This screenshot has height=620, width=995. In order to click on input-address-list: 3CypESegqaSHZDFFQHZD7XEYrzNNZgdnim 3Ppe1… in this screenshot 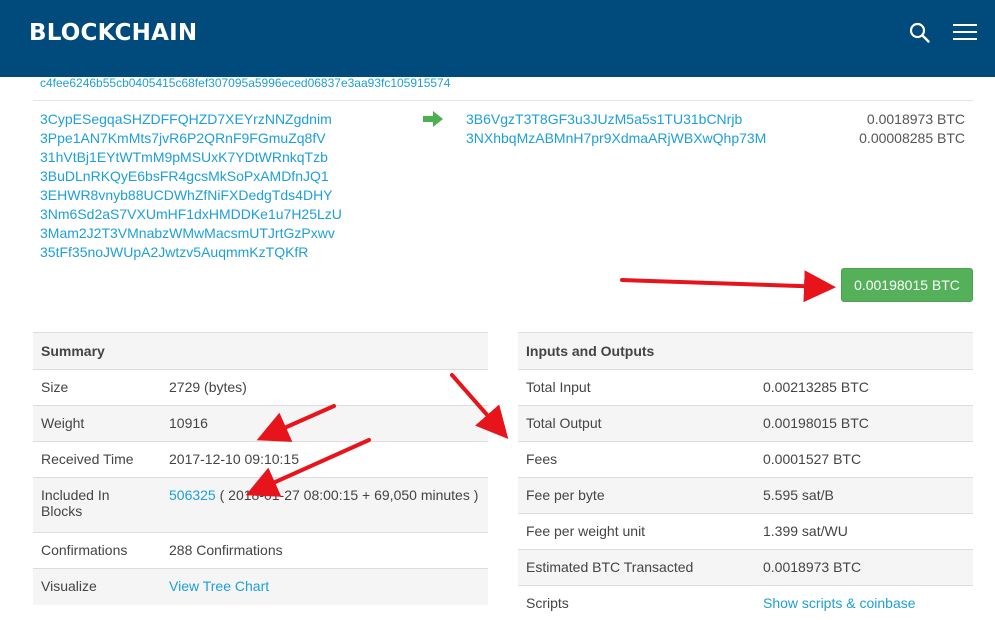, I will do `click(191, 186)`.